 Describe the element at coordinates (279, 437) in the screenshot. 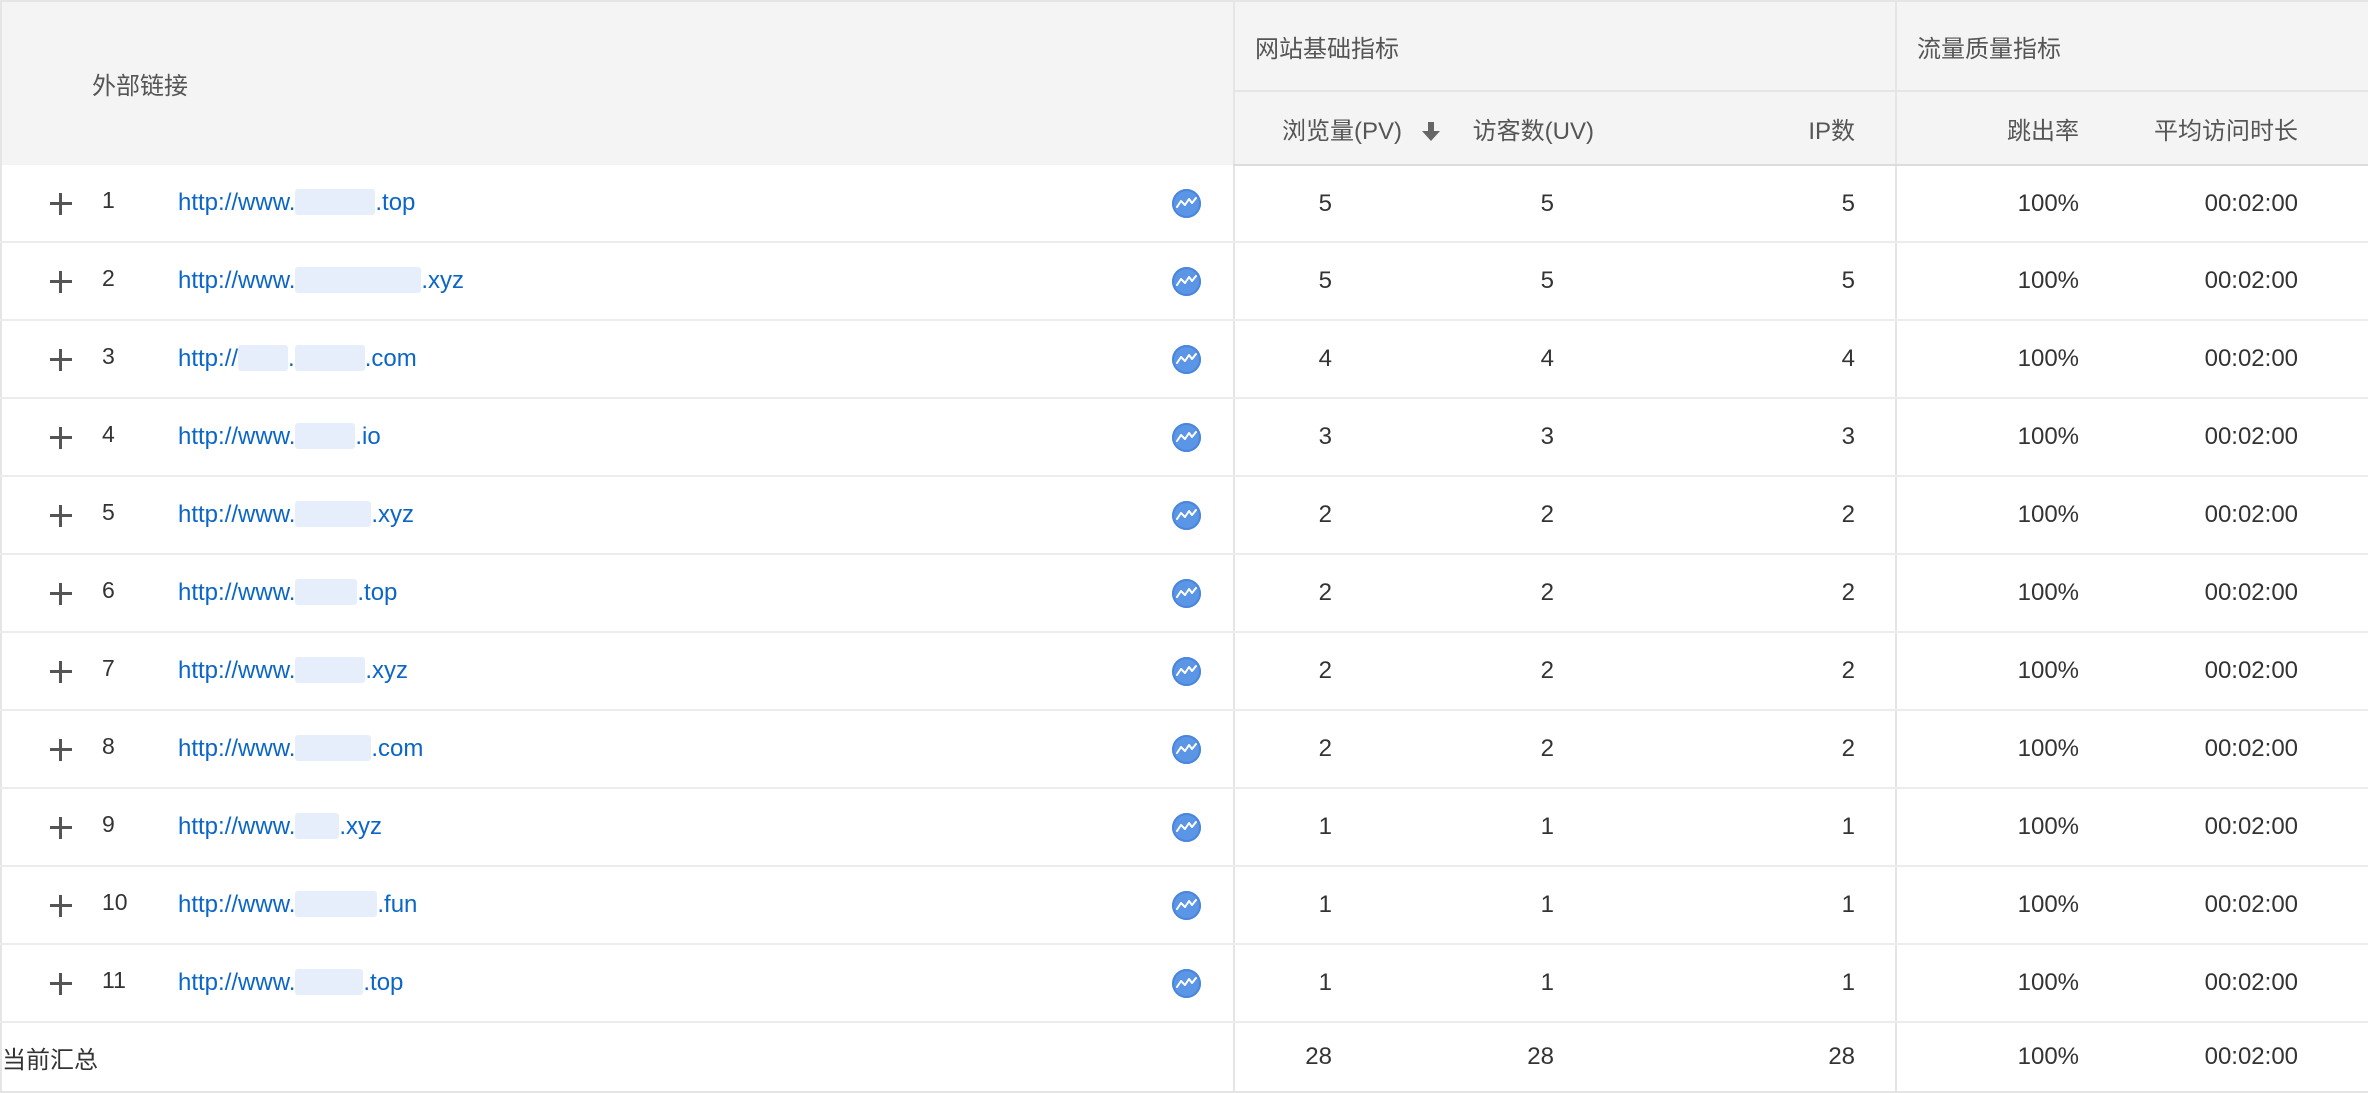

I see `external-link-url: http://www. .io` at that location.